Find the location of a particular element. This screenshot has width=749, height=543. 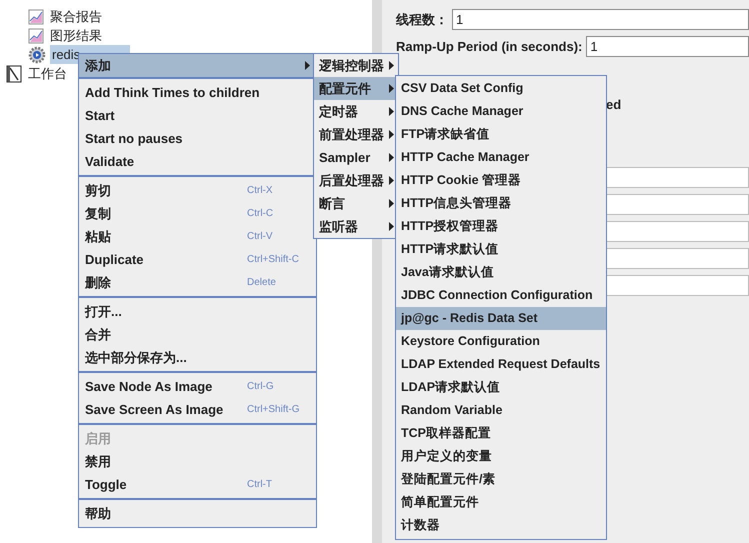

shortcut-text: Ctrl+Shift-C is located at coordinates (273, 260).